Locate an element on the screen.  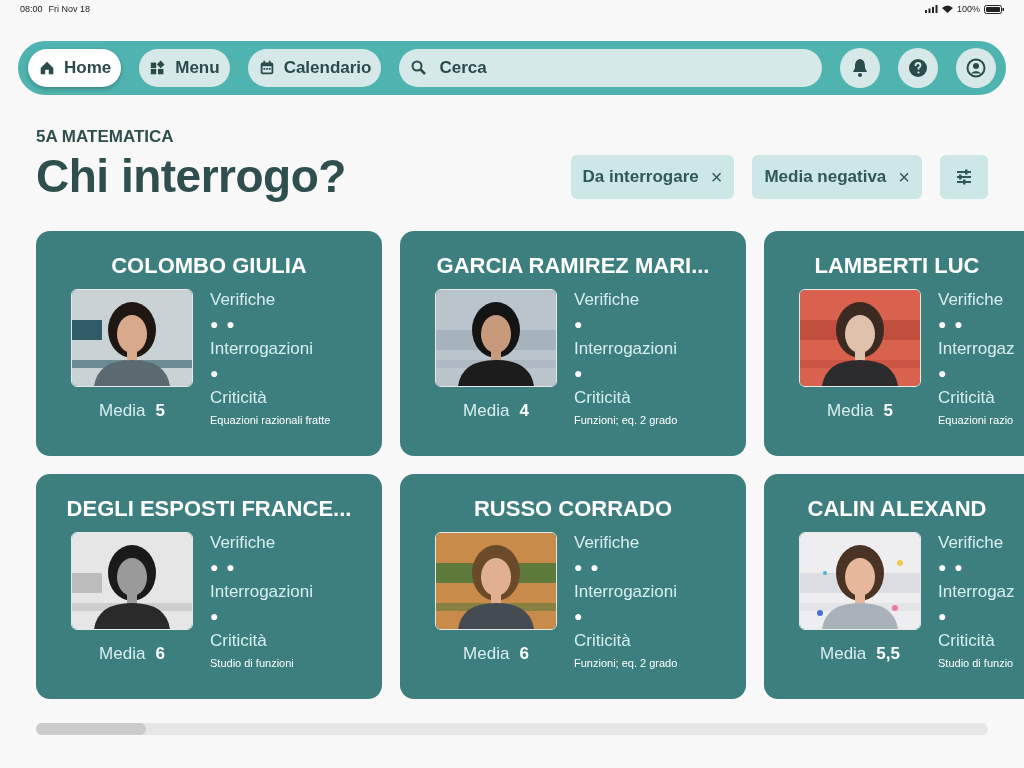
student-card: LAMBERTI LUC Media 5 Verifiche ● ● Interrogaz ● Criticità Equazioni razio is located at coordinates (894, 343).